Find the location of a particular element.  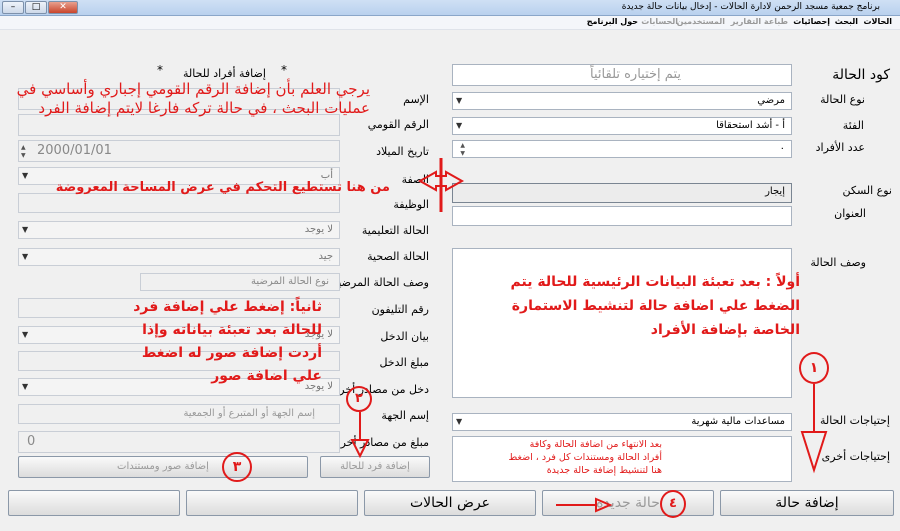

arrow-down-to-add-case-icon is located at coordinates (814, 429).